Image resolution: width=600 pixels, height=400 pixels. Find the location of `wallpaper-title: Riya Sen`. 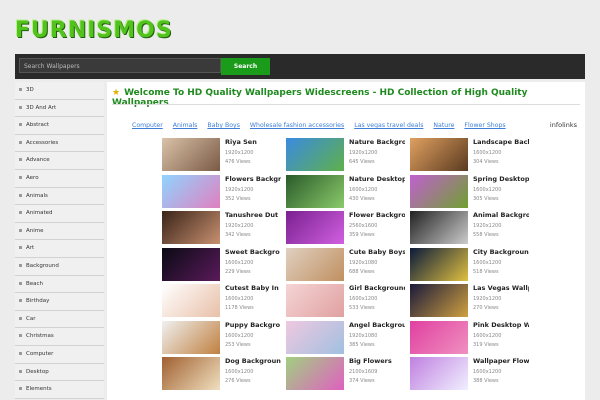

wallpaper-title: Riya Sen is located at coordinates (253, 142).